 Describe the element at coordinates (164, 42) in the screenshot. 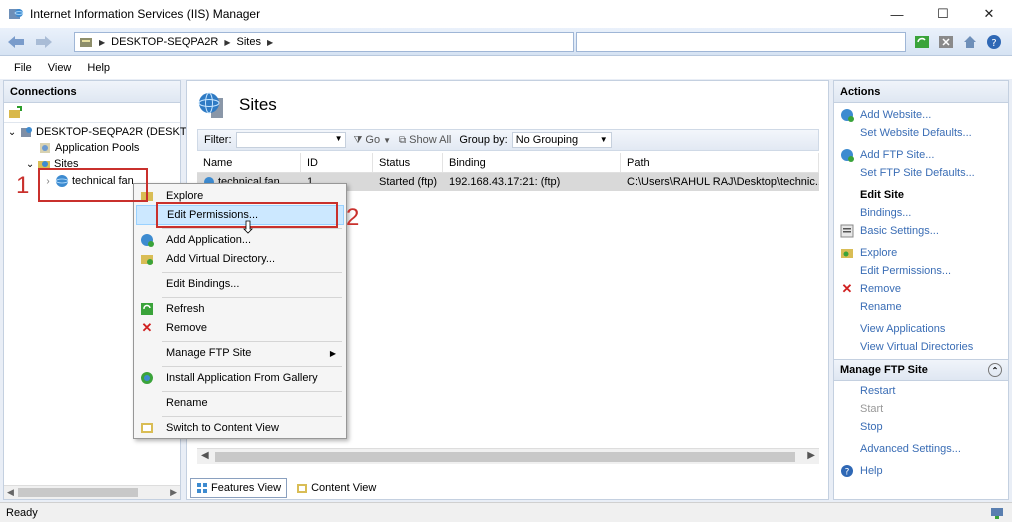

I see `breadcrumb-server: DESKTOP-SEQPA2R` at that location.